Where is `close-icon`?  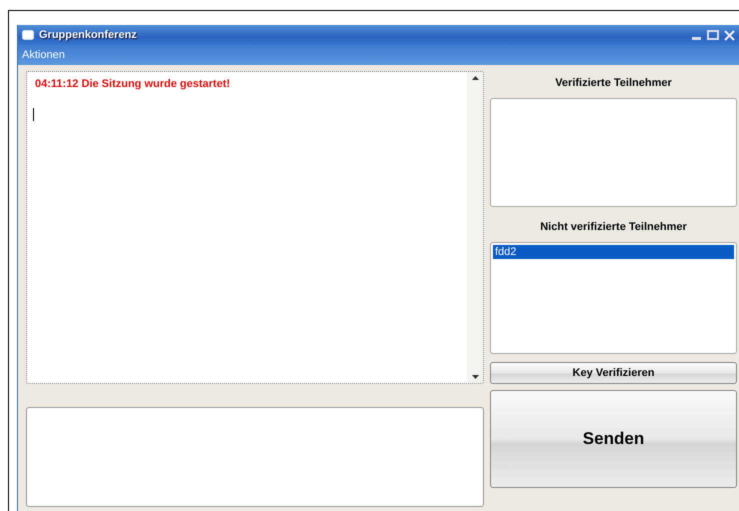
close-icon is located at coordinates (729, 35).